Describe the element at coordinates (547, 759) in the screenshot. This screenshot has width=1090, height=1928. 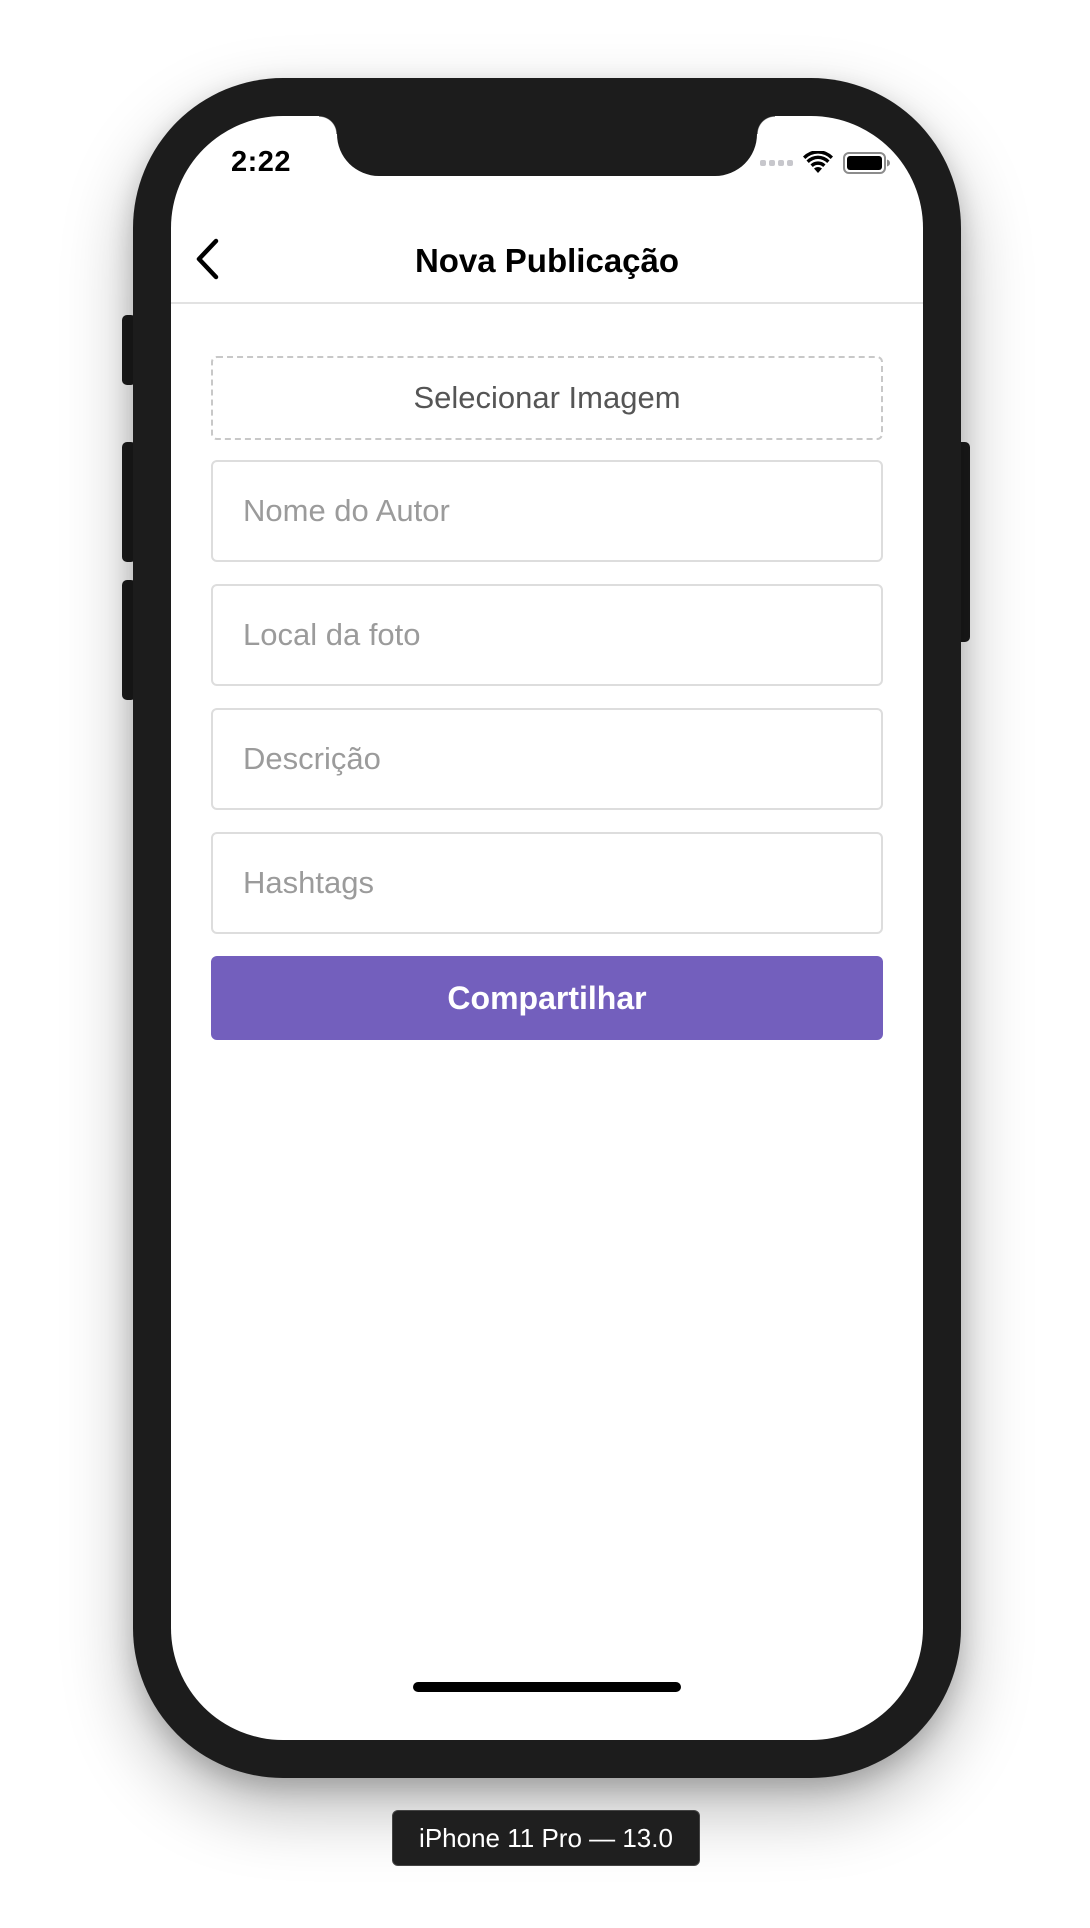
I see `description-input` at that location.